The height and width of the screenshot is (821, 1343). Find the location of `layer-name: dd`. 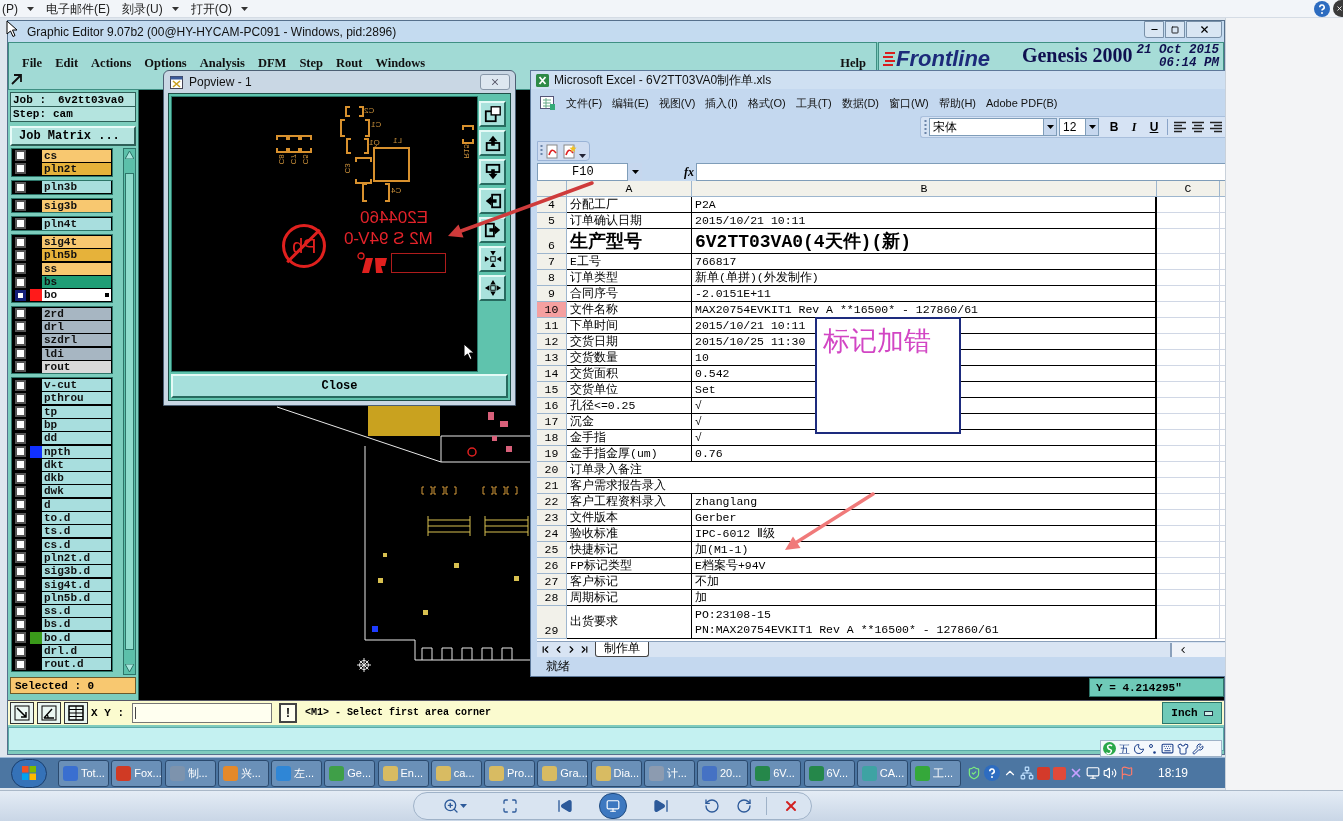

layer-name: dd is located at coordinates (77, 438).